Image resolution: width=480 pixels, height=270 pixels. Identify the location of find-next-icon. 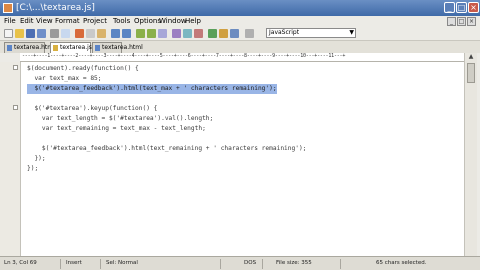
(151, 33).